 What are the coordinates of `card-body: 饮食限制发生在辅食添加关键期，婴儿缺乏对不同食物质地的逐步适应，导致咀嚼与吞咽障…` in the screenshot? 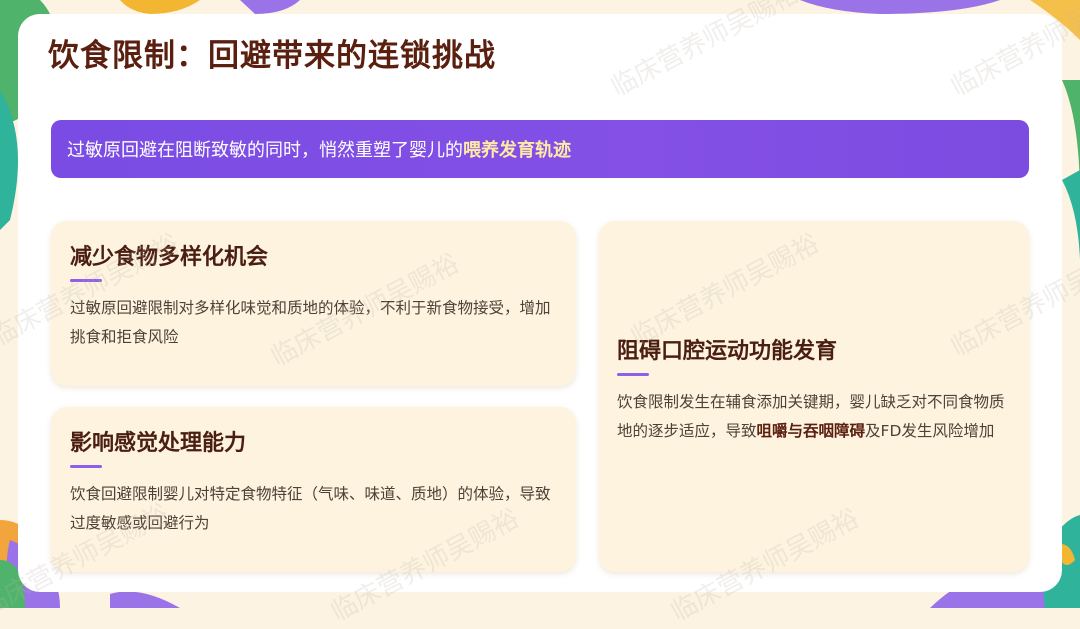 It's located at (814, 417).